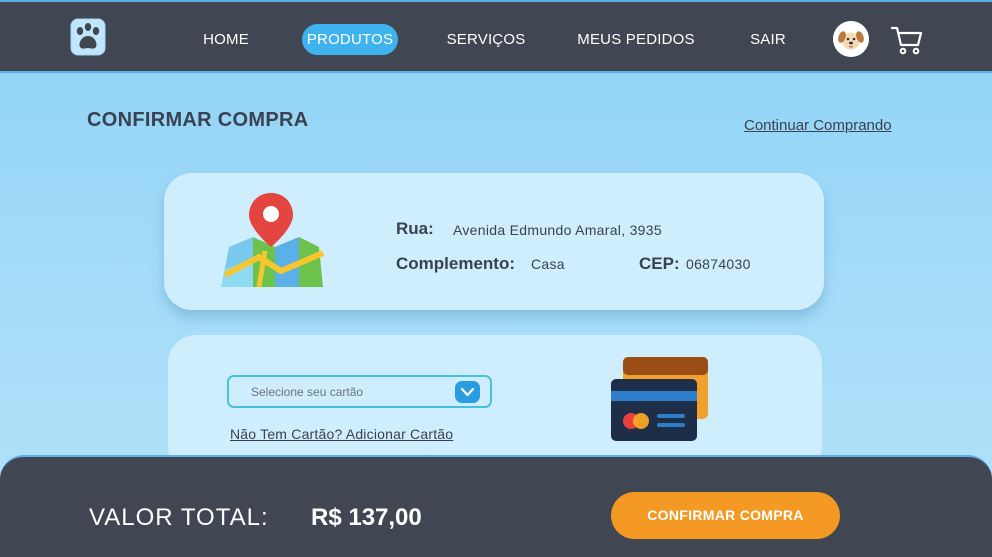 This screenshot has width=992, height=557. I want to click on top-navbar: HOME PRODUTOS SERVIÇOS MEUS PEDIDOS SAIR, so click(496, 36).